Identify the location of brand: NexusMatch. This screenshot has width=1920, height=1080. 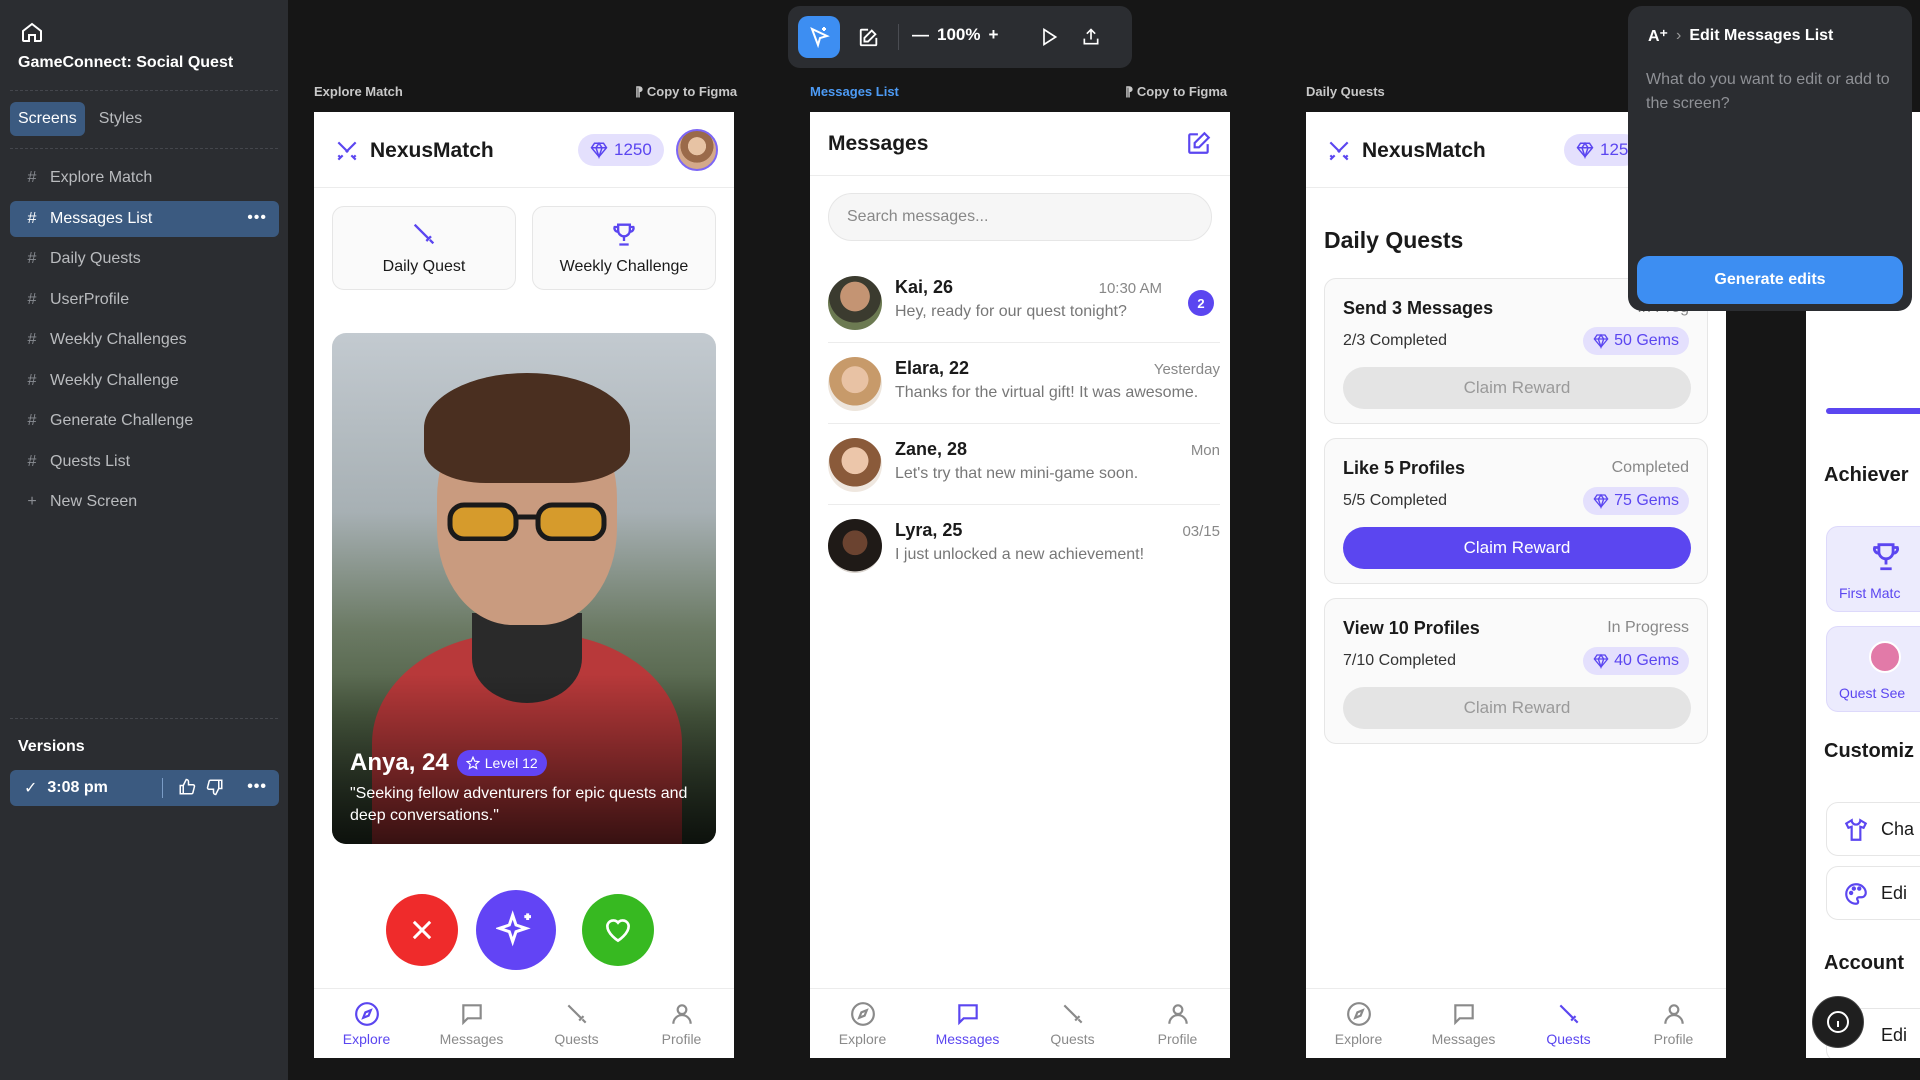
(1406, 151).